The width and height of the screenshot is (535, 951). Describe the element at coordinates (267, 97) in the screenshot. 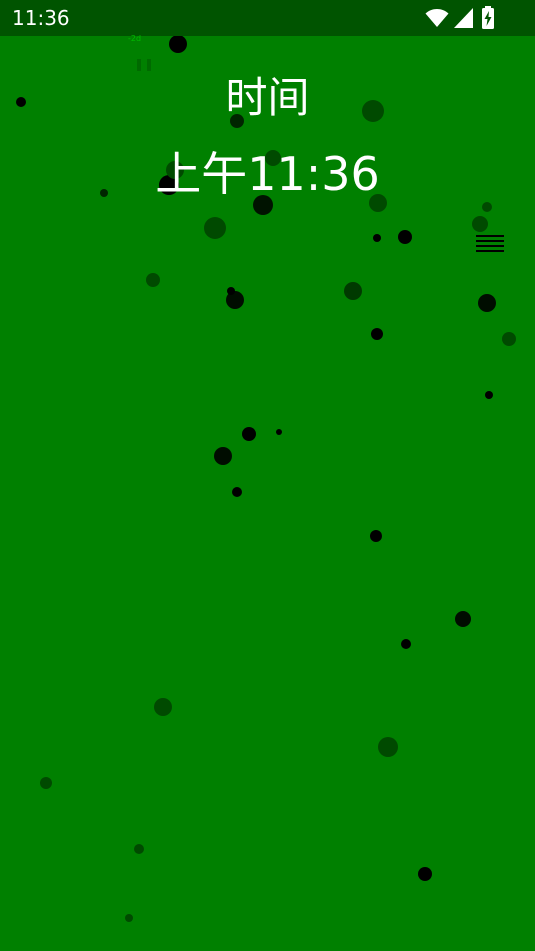

I see `page-title: 时间` at that location.